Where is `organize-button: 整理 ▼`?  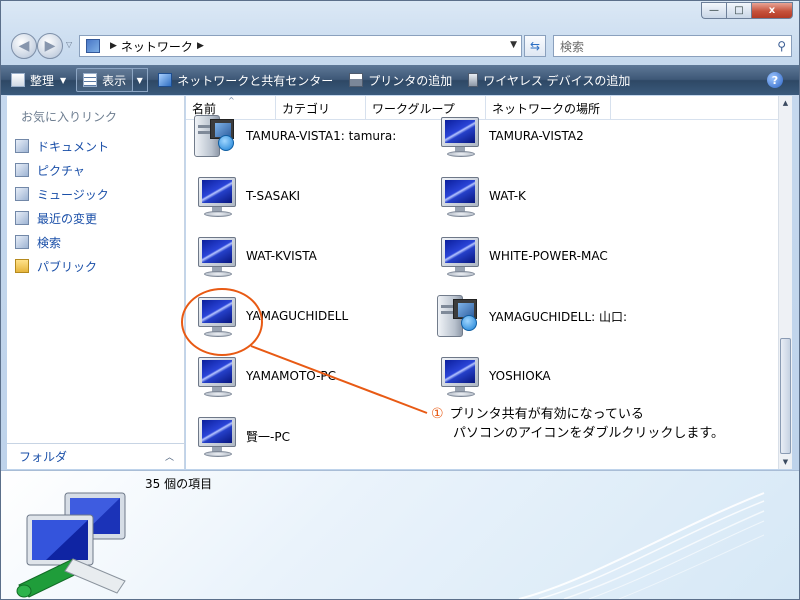 organize-button: 整理 ▼ is located at coordinates (38, 80).